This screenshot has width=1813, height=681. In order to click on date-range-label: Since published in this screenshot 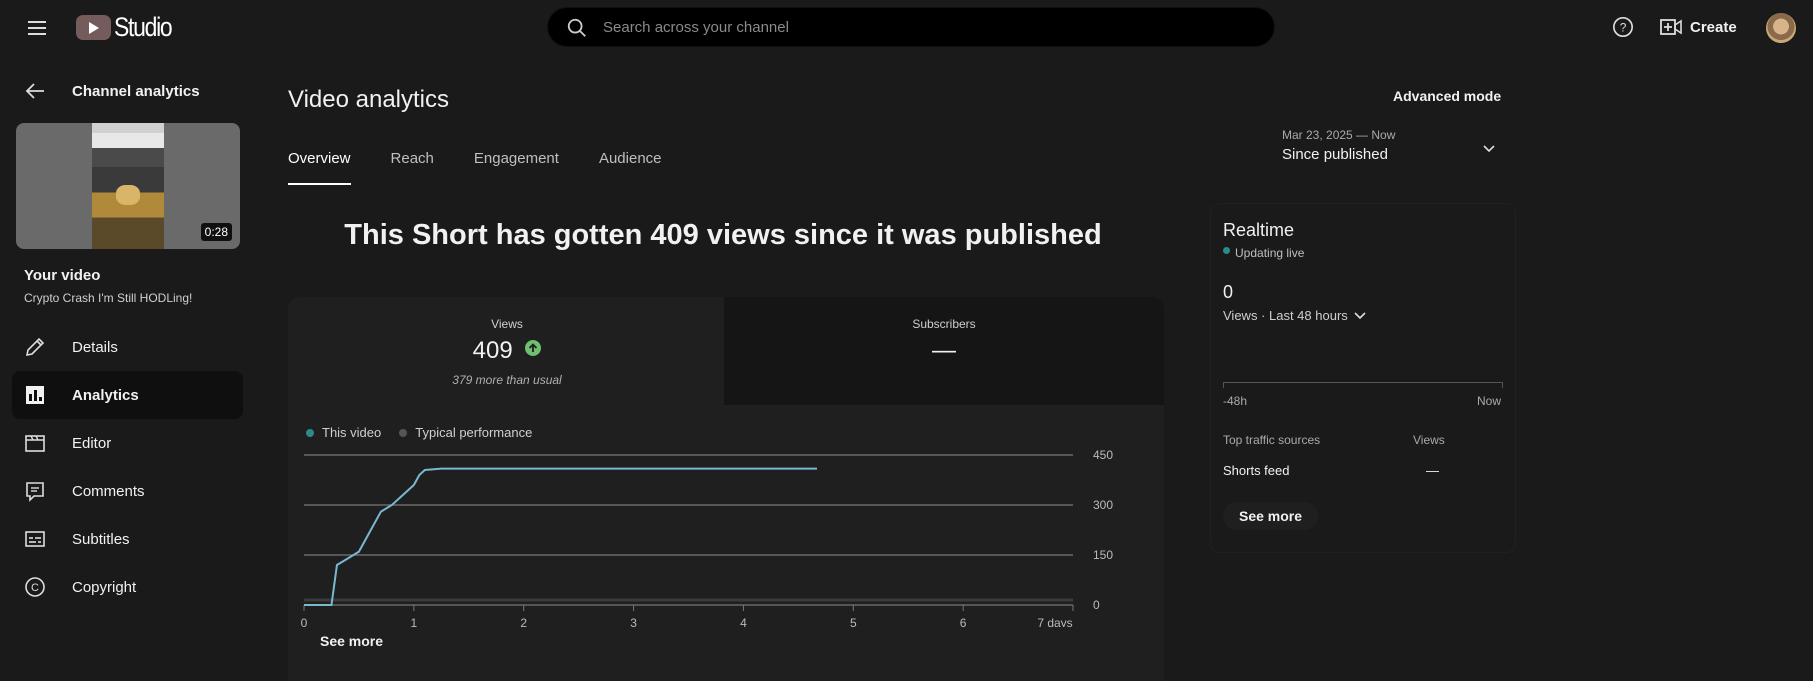, I will do `click(1335, 154)`.